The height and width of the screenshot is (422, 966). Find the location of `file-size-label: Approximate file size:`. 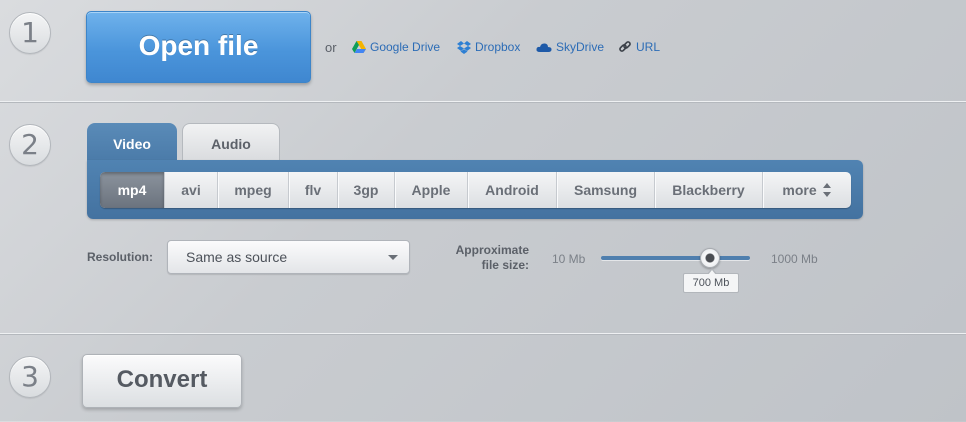

file-size-label: Approximate file size: is located at coordinates (484, 258).